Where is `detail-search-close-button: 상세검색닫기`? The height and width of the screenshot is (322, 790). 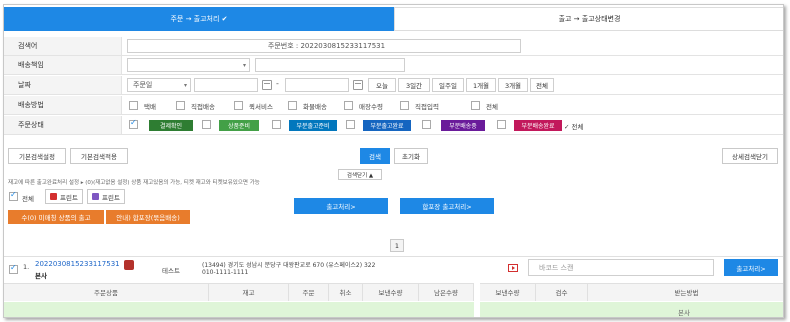
detail-search-close-button: 상세검색닫기 is located at coordinates (750, 156).